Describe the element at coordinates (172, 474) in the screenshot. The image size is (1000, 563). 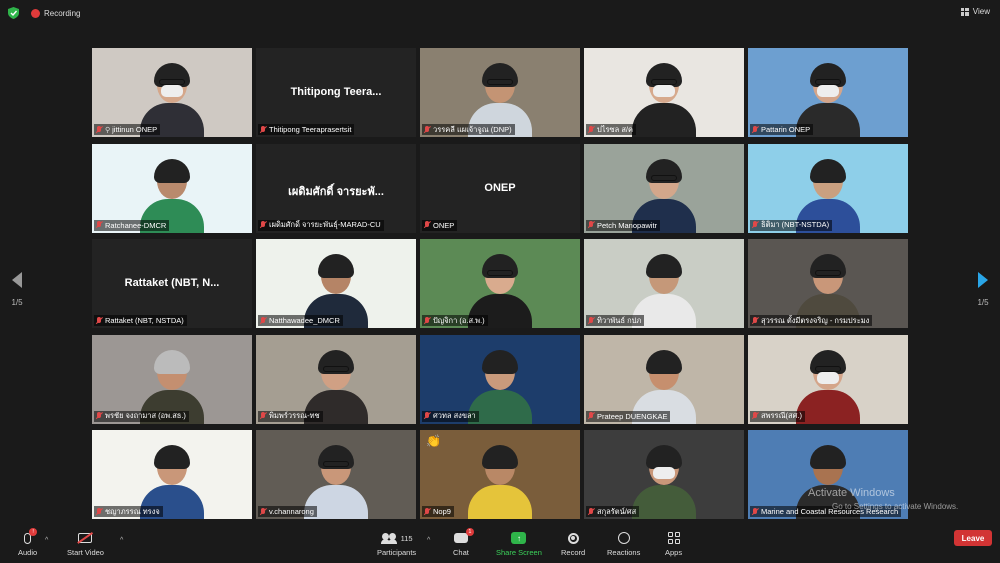
I see `participant-video-tile: ชญาภรรณ ทรงจ` at that location.